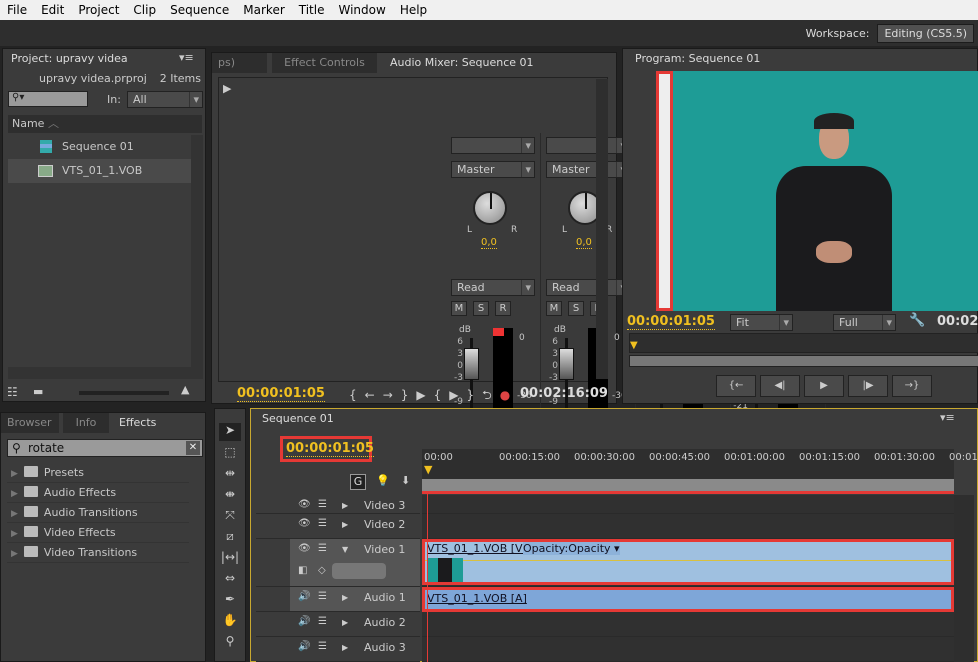 The height and width of the screenshot is (662, 978). What do you see at coordinates (350, 552) in the screenshot?
I see `collapse-icon: ▼` at bounding box center [350, 552].